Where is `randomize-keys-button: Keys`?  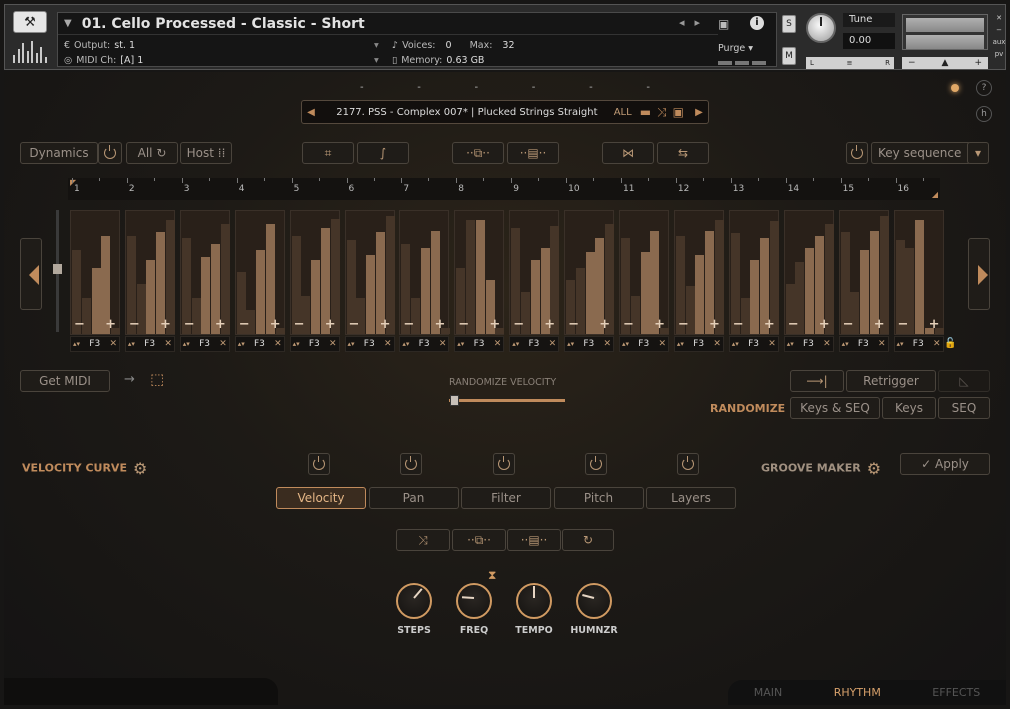
randomize-keys-button: Keys is located at coordinates (909, 408).